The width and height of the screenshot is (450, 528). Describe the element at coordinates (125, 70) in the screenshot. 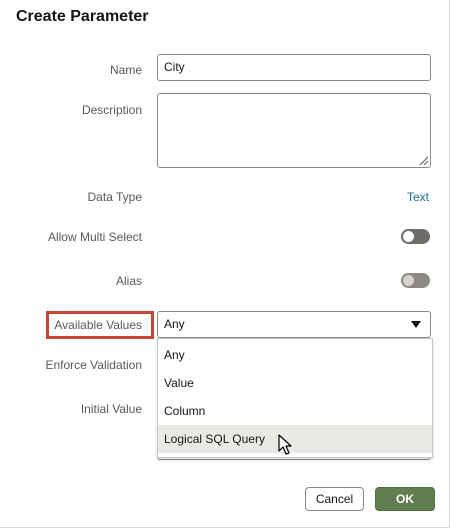

I see `name-label: Name` at that location.